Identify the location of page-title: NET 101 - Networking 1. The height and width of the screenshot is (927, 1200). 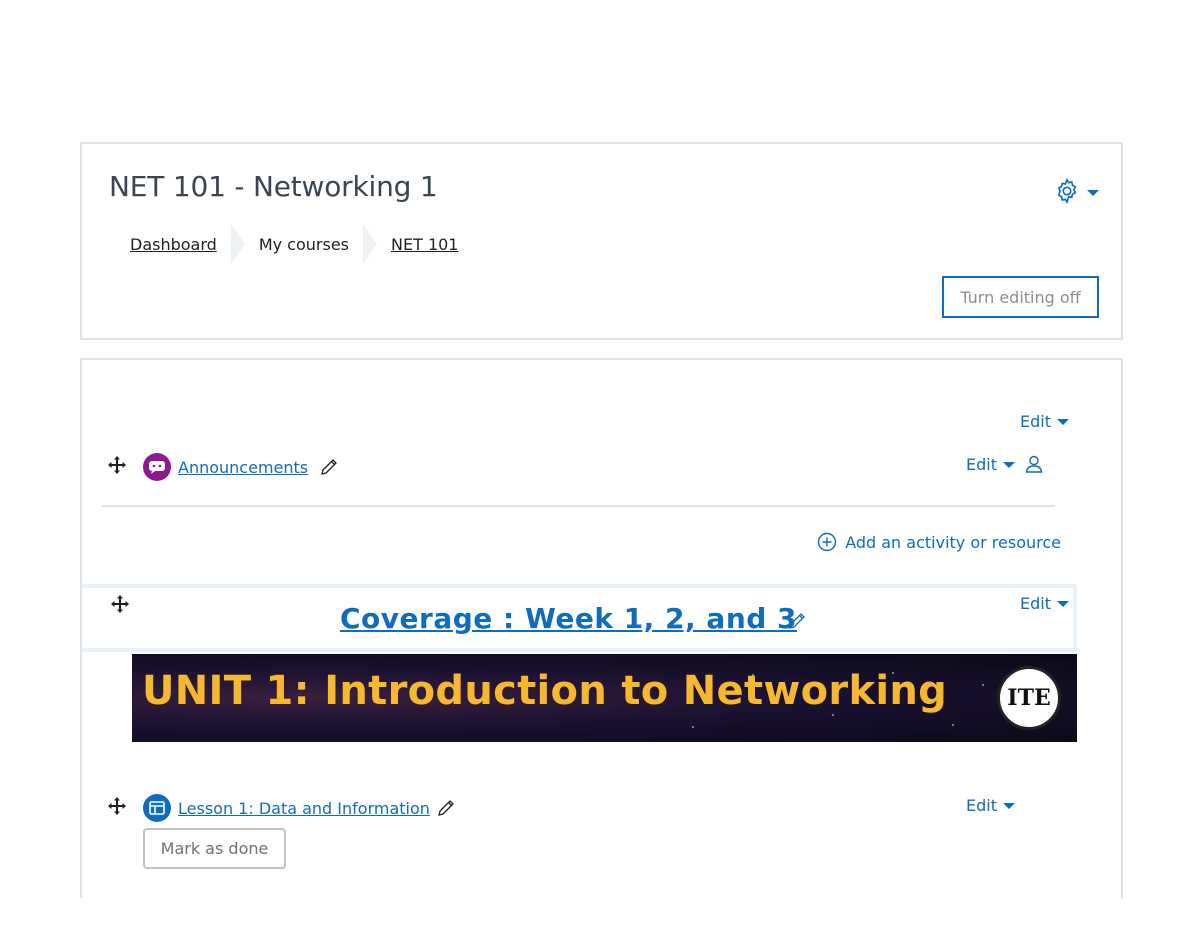
(273, 186).